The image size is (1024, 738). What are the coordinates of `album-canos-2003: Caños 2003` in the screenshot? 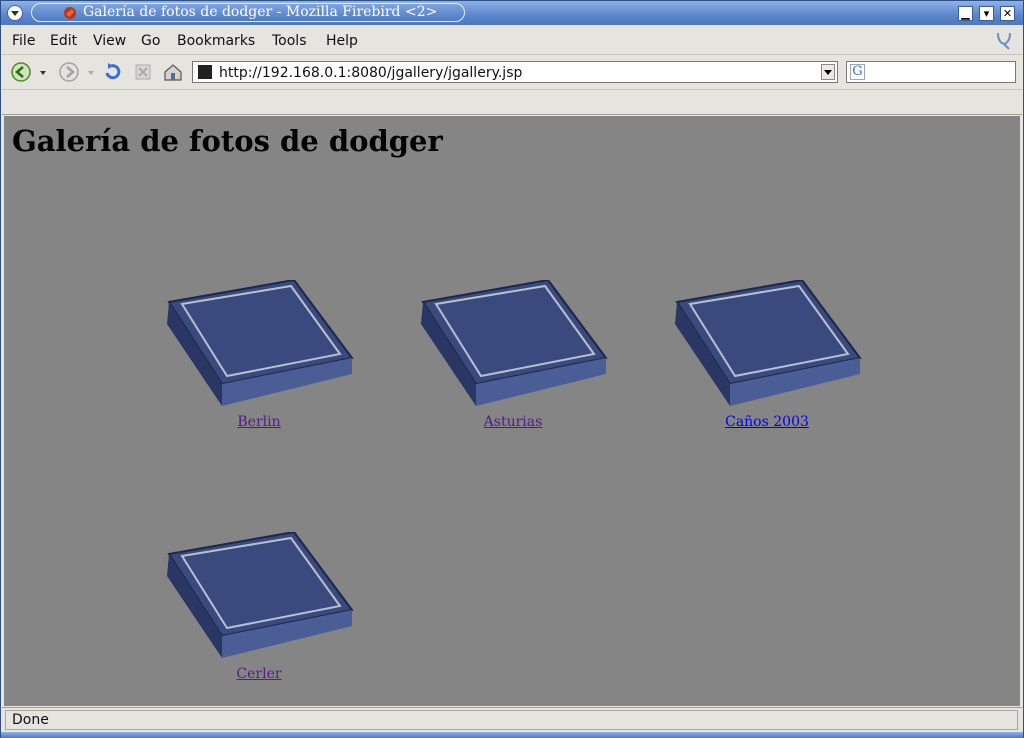 It's located at (767, 355).